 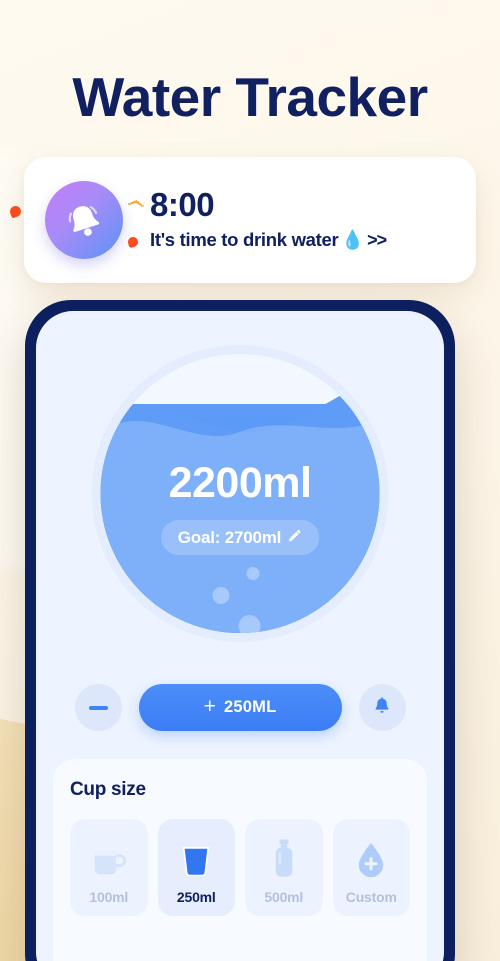 What do you see at coordinates (240, 483) in the screenshot?
I see `water-amount: 2200ml` at bounding box center [240, 483].